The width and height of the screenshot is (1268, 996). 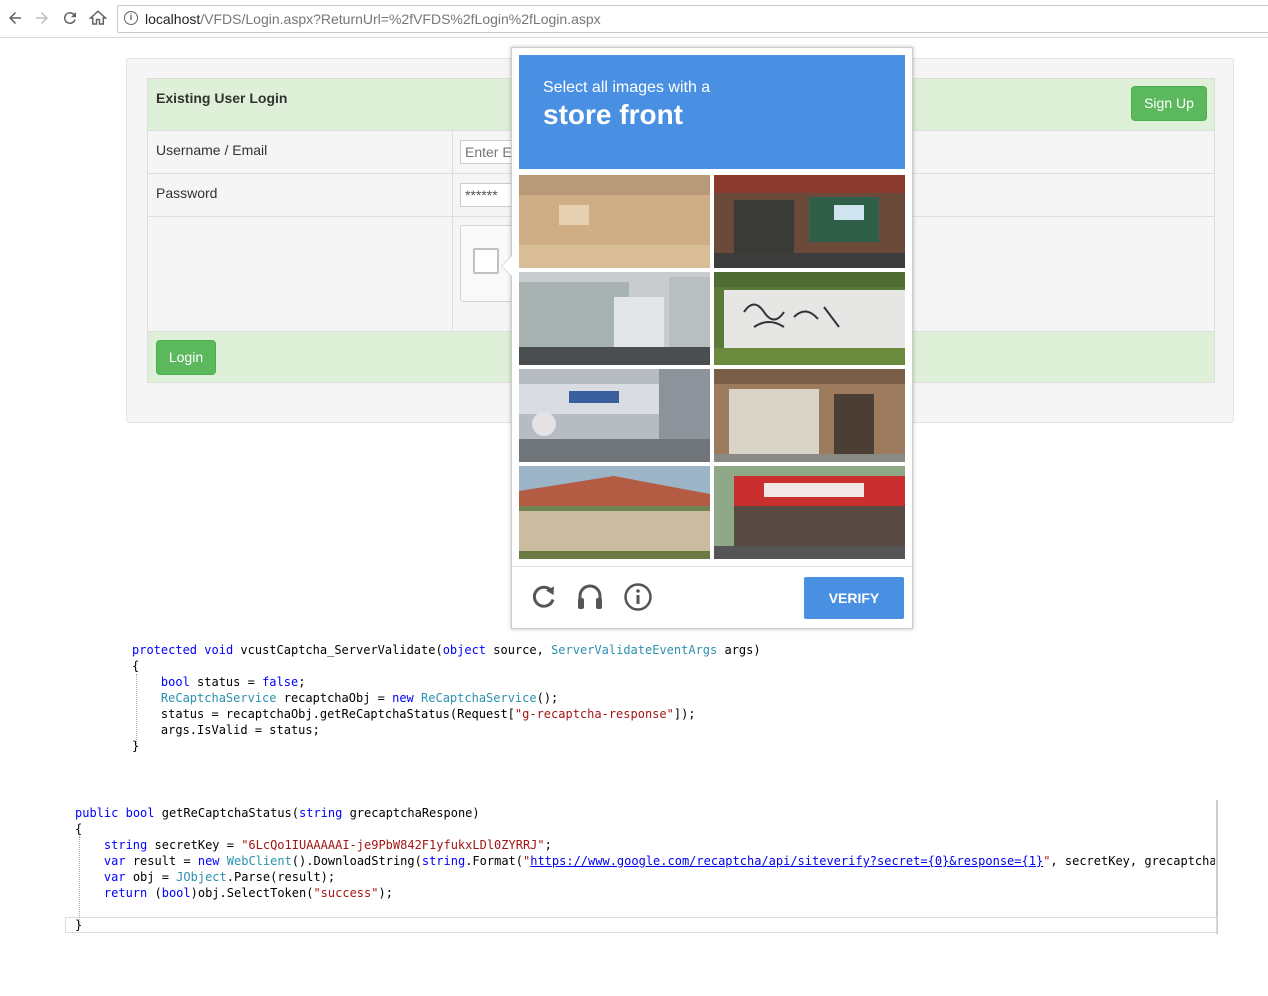 I want to click on home-icon, so click(x=98, y=18).